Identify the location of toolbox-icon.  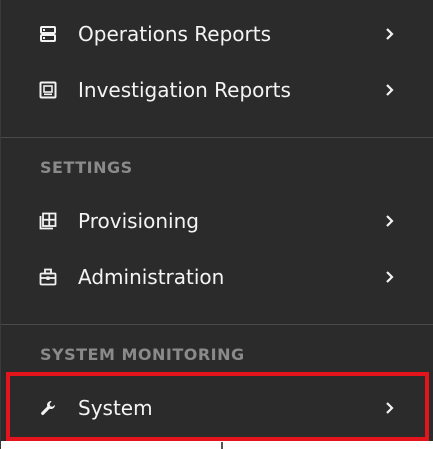
(48, 277).